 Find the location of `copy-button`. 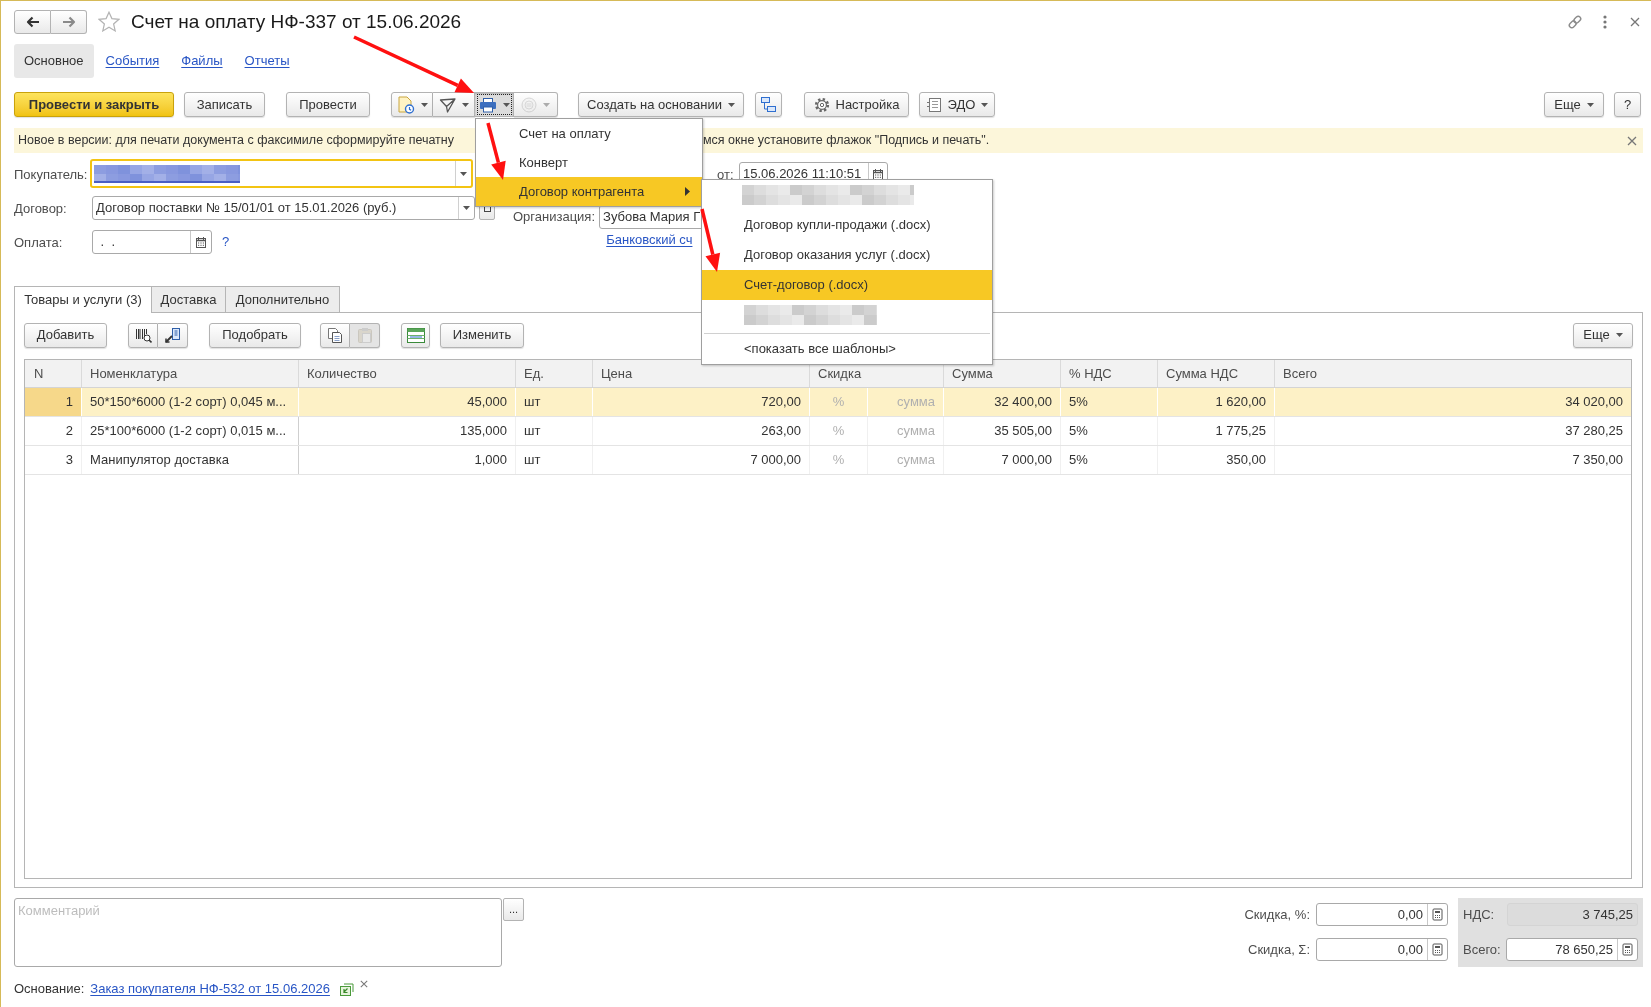

copy-button is located at coordinates (335, 335).